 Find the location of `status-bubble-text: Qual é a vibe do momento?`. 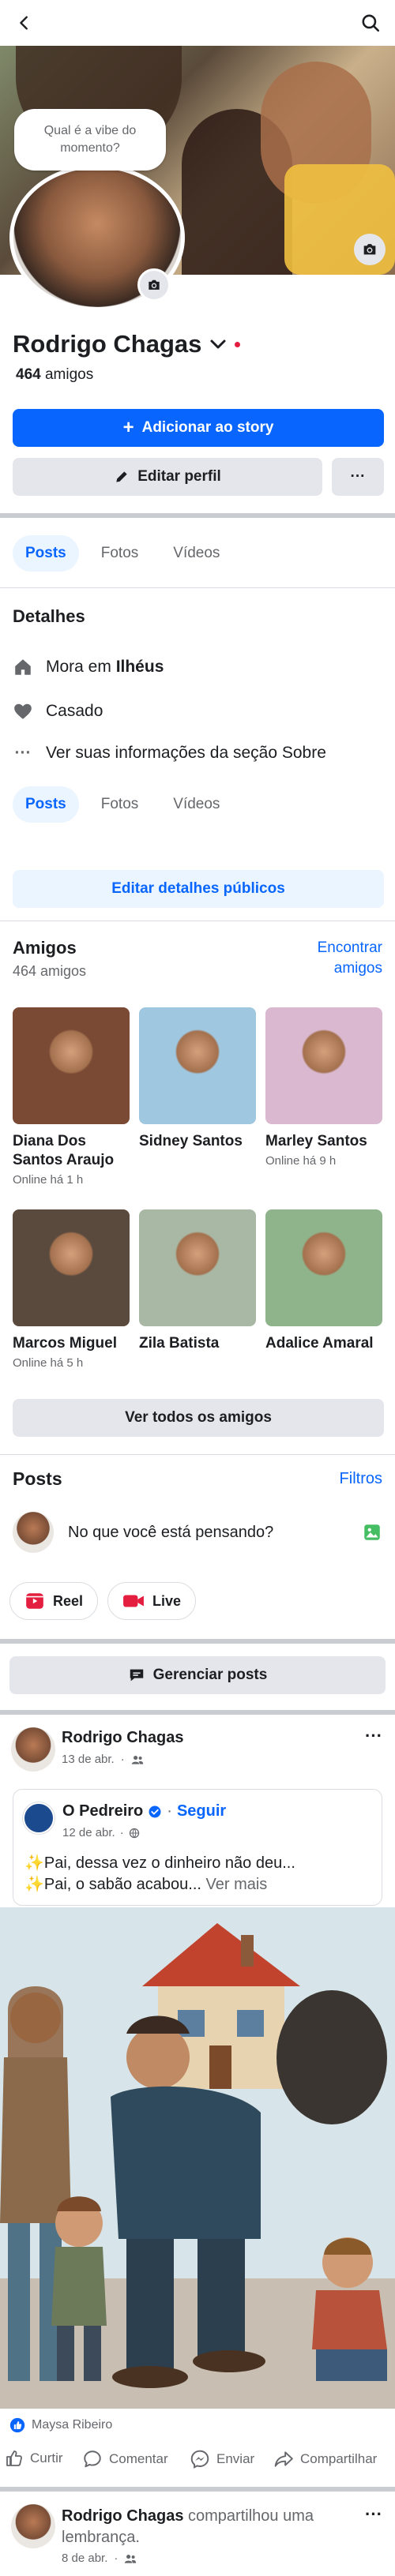

status-bubble-text: Qual é a vibe do momento? is located at coordinates (90, 139).